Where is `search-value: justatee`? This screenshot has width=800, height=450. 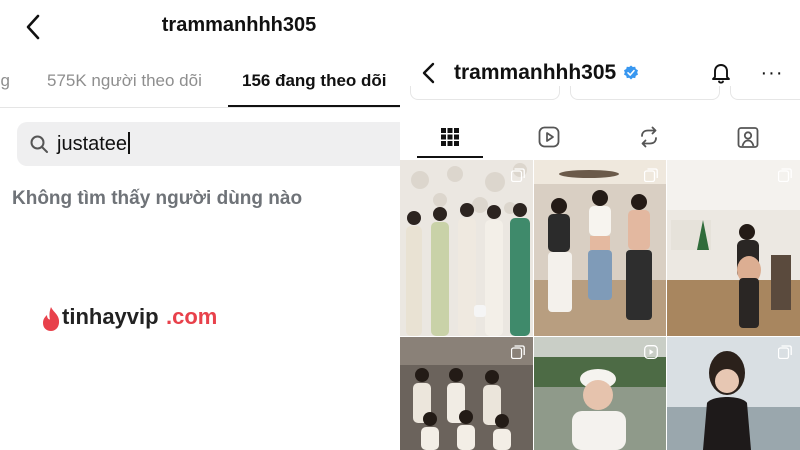 search-value: justatee is located at coordinates (94, 144).